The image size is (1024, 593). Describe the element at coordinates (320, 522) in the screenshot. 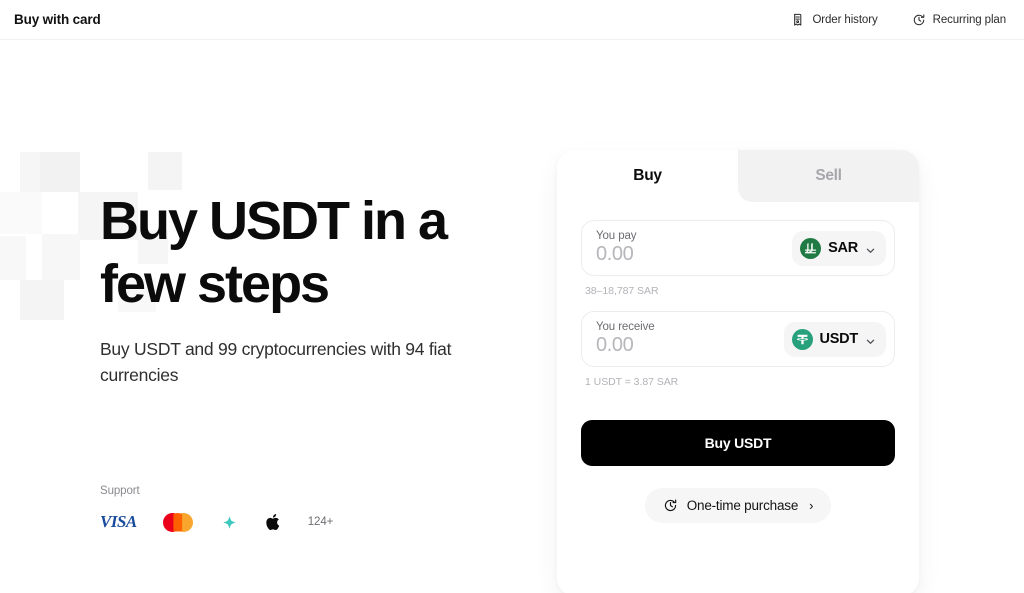

I see `support-more-count: 124+` at that location.